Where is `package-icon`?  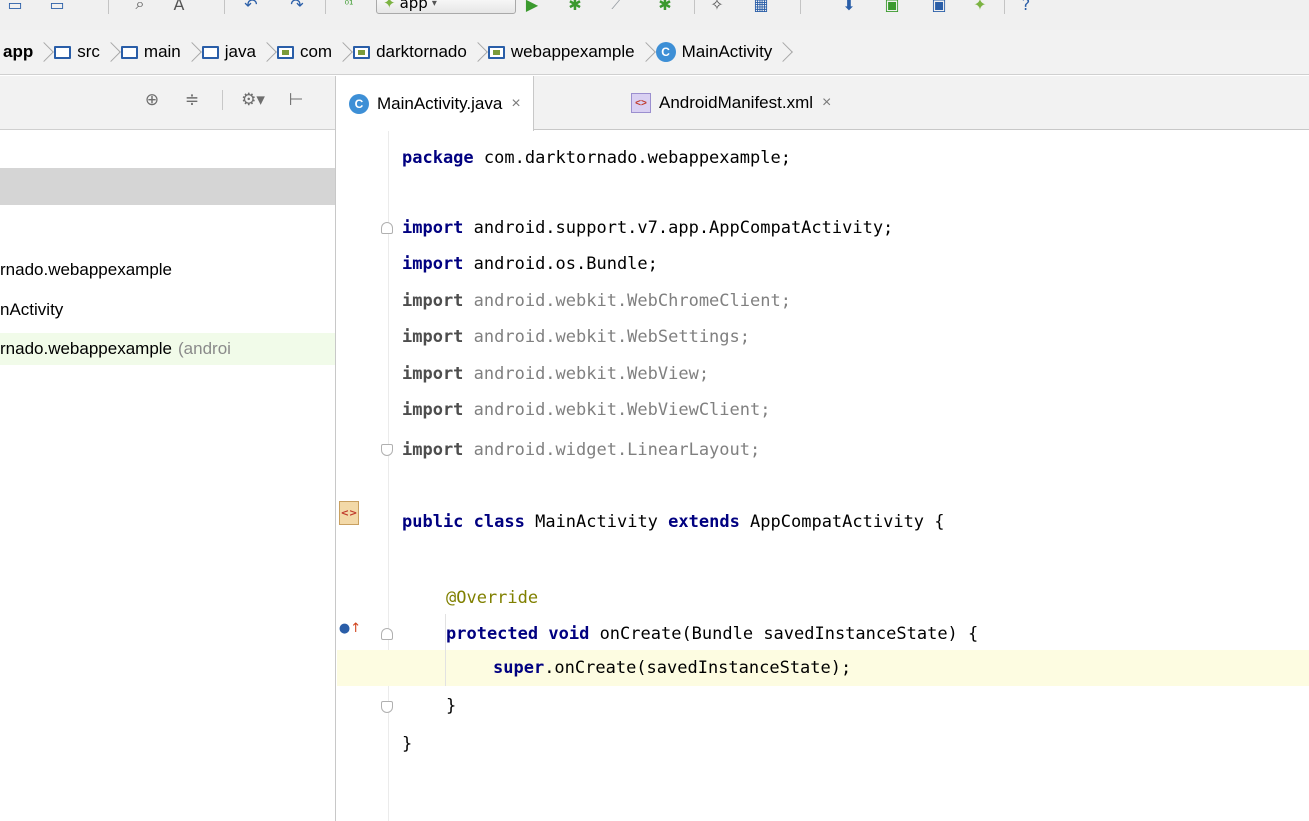
package-icon is located at coordinates (285, 52).